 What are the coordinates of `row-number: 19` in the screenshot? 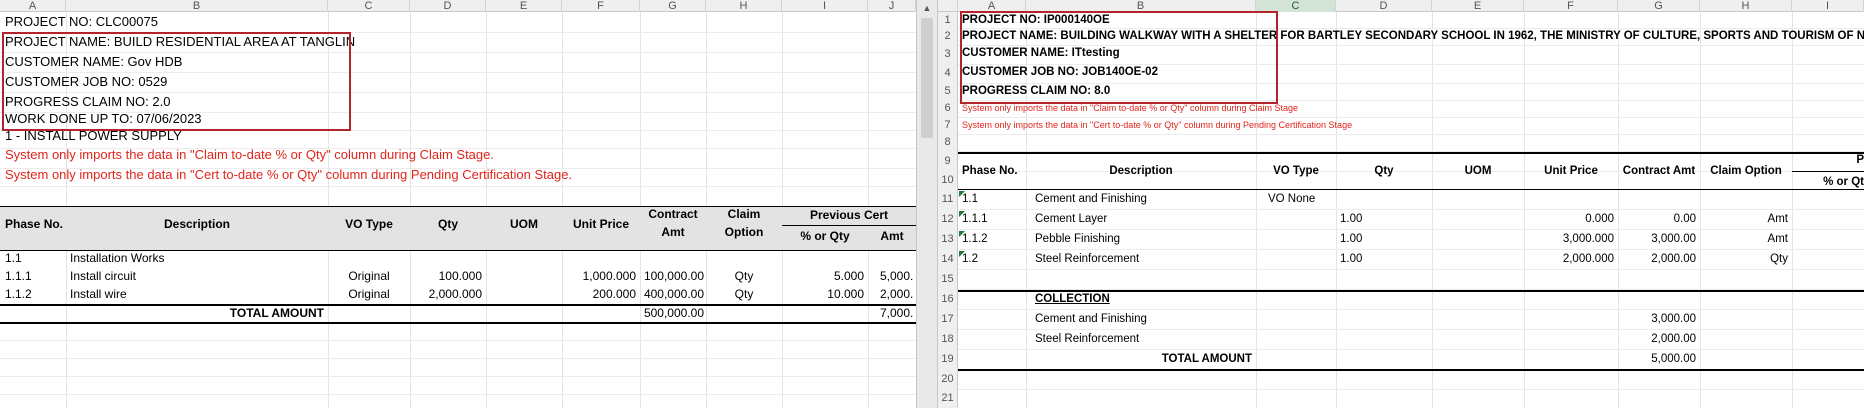 It's located at (948, 359).